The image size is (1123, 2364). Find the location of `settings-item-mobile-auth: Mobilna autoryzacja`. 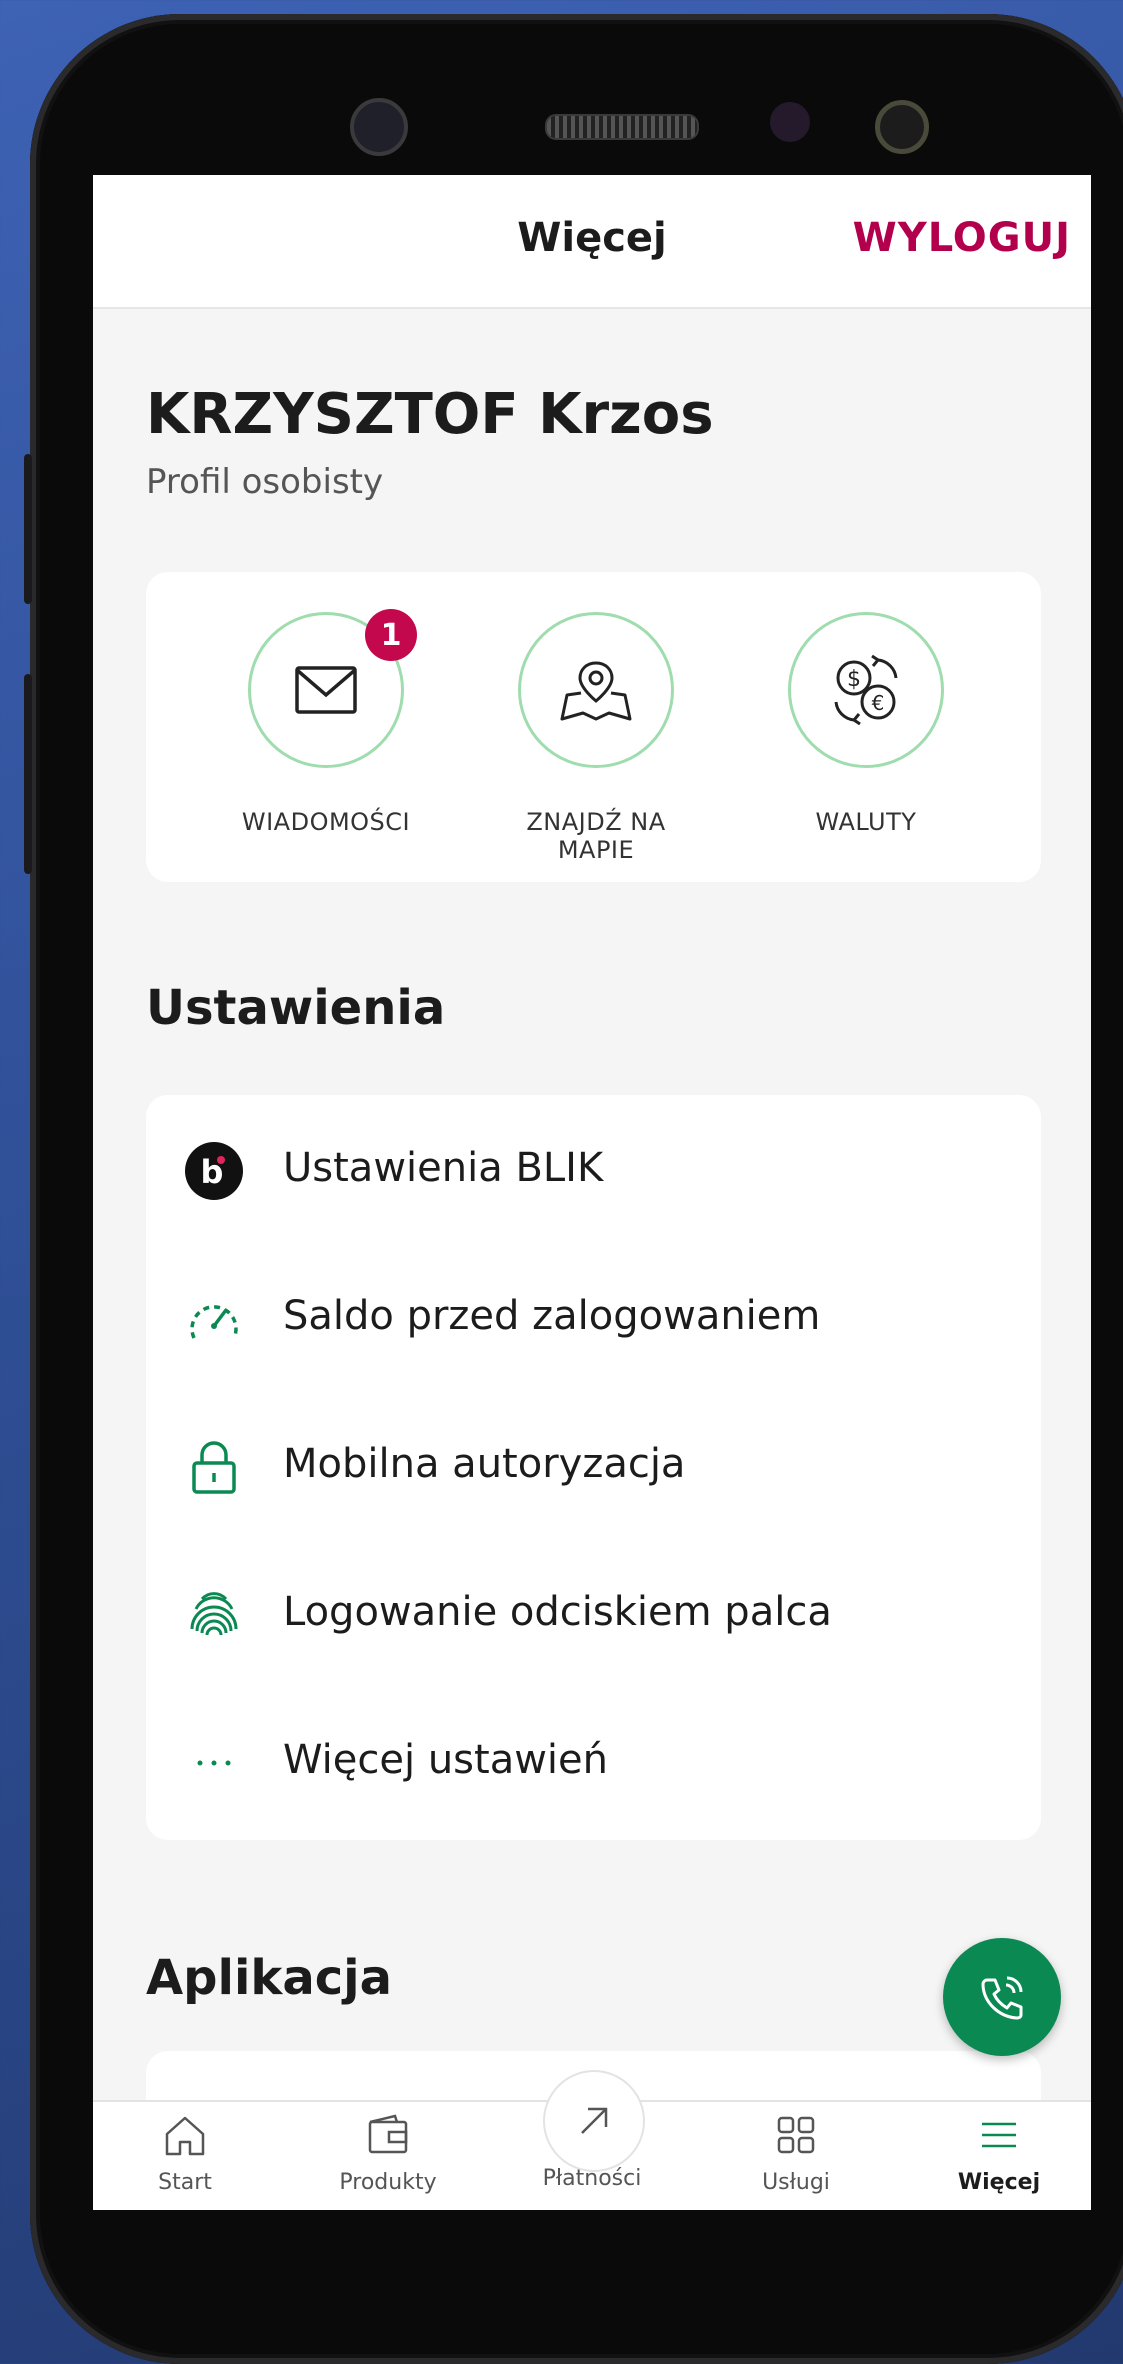

settings-item-mobile-auth: Mobilna autoryzacja is located at coordinates (593, 1465).